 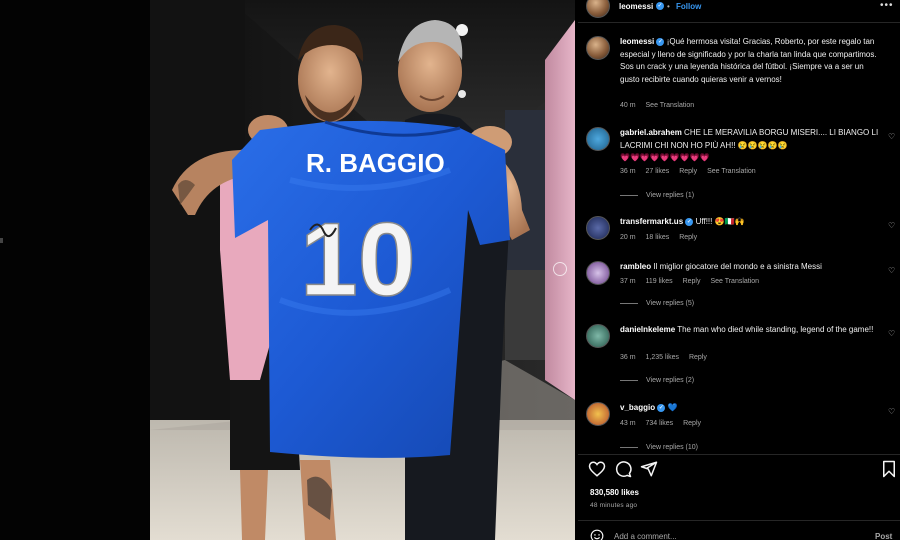 I want to click on comment-likes: 27 likes, so click(x=658, y=171).